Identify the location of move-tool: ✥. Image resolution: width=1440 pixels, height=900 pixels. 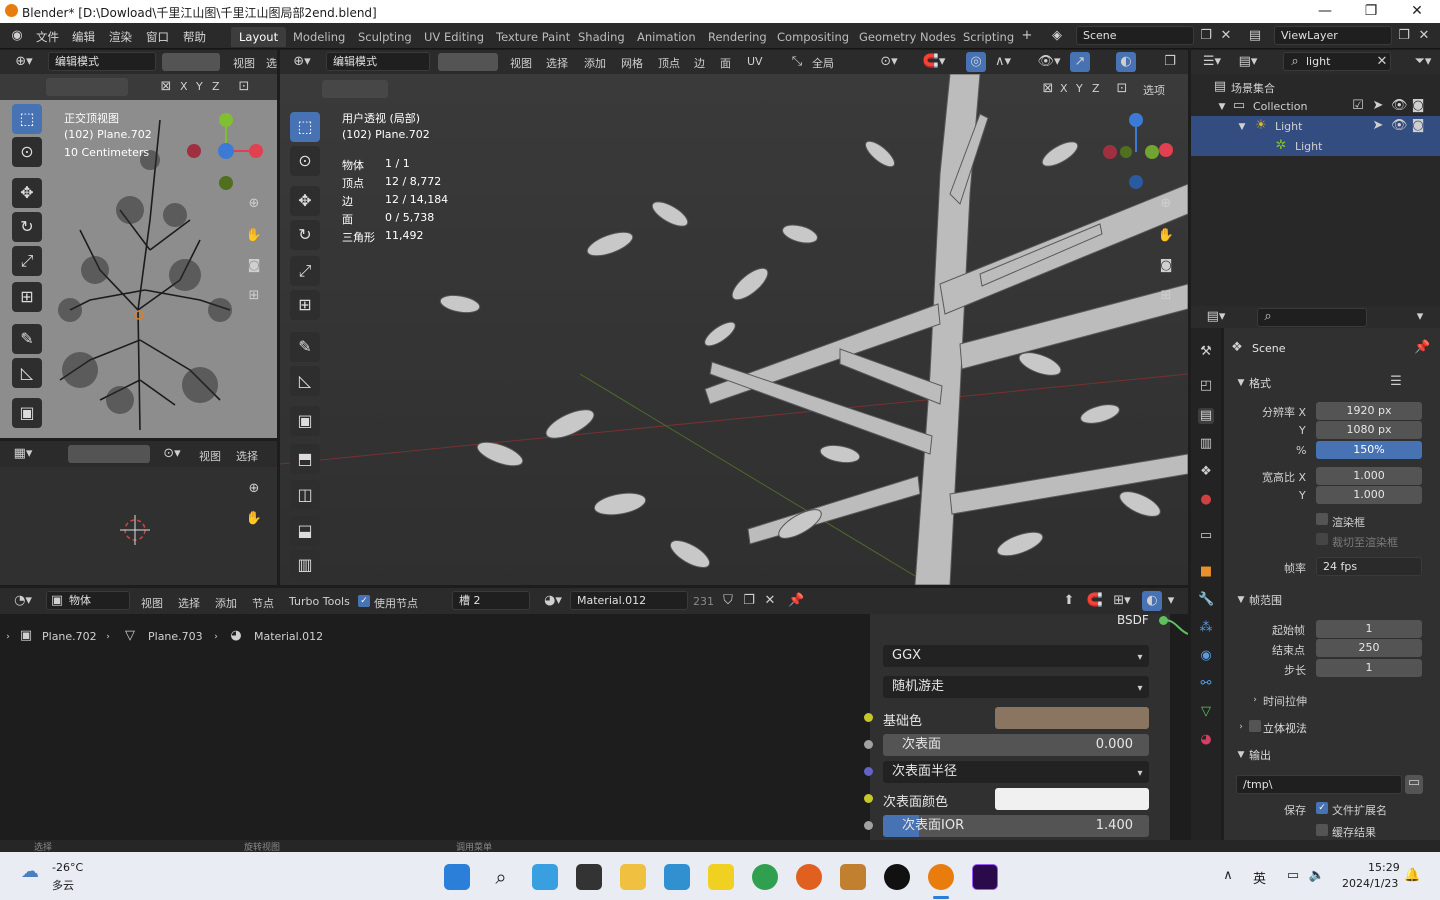
(27, 193).